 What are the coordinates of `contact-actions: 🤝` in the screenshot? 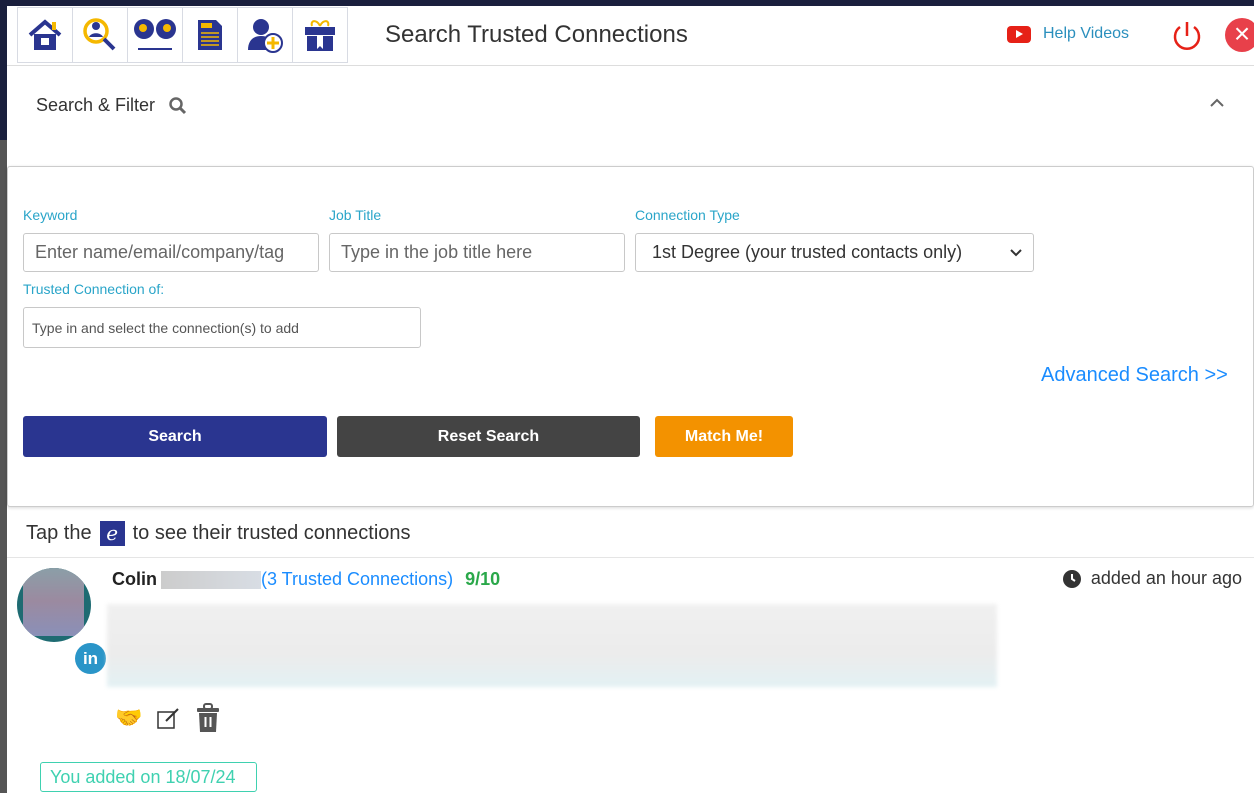 It's located at (167, 718).